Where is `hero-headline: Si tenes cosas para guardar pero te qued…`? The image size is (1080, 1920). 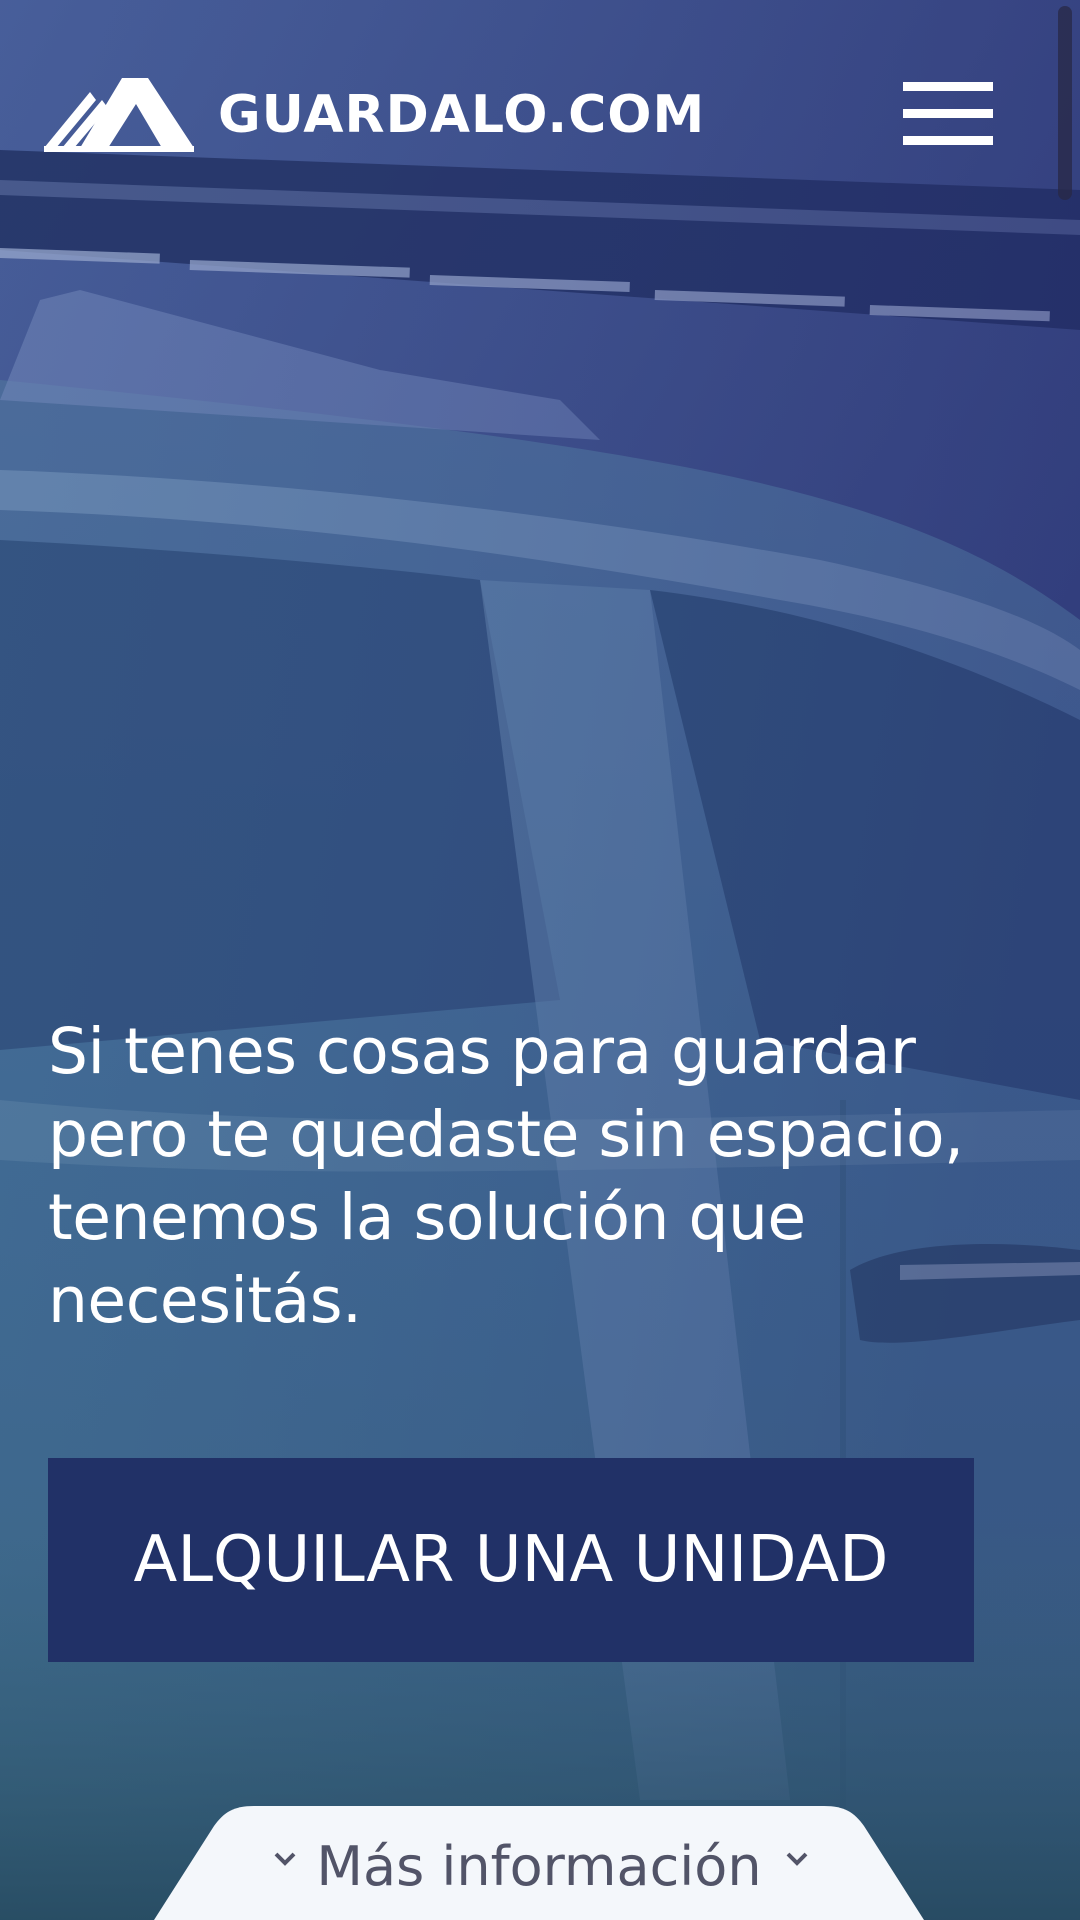
hero-headline: Si tenes cosas para guardar pero te qued… is located at coordinates (506, 1176).